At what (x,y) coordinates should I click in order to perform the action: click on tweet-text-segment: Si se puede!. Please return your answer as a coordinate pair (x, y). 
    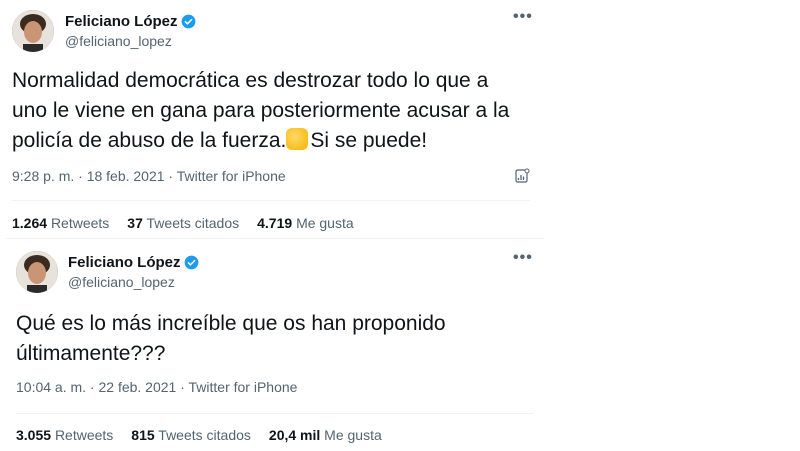
    Looking at the image, I should click on (369, 140).